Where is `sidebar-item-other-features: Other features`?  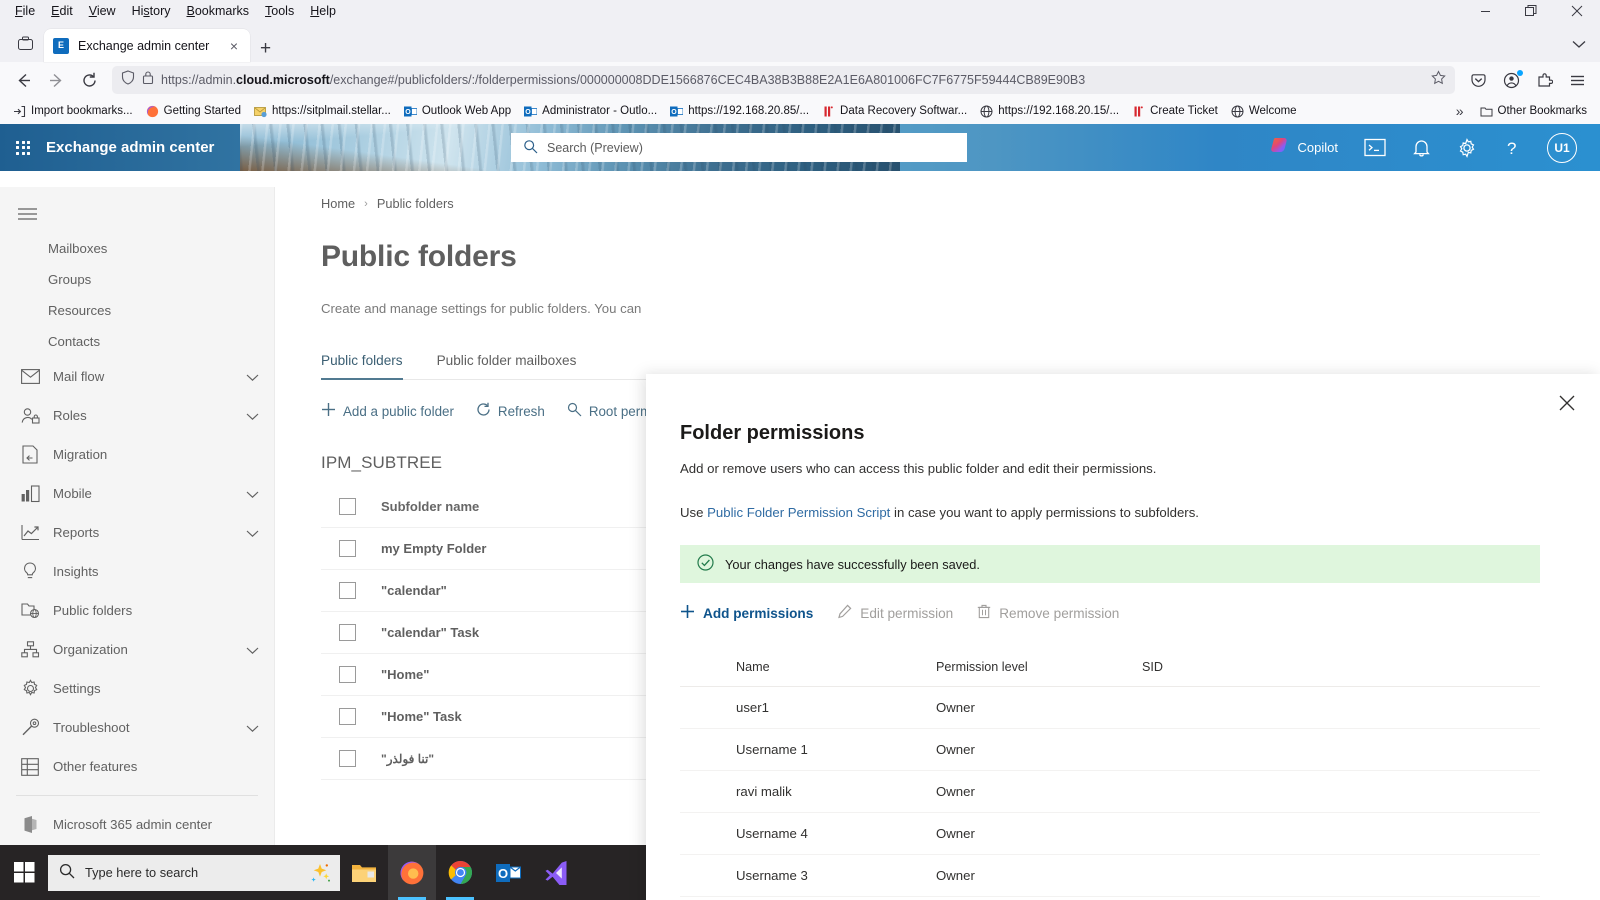
sidebar-item-other-features: Other features is located at coordinates (137, 766).